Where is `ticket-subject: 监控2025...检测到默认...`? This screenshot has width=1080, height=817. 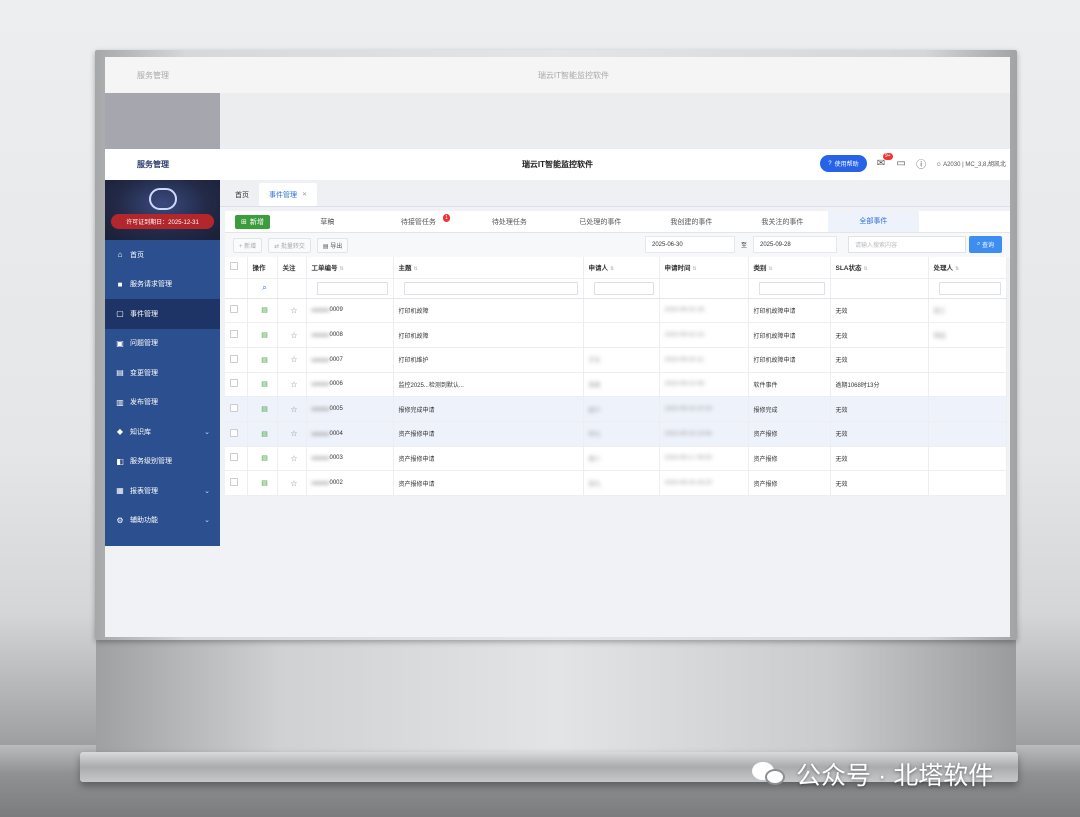 ticket-subject: 监控2025...检测到默认... is located at coordinates (488, 385).